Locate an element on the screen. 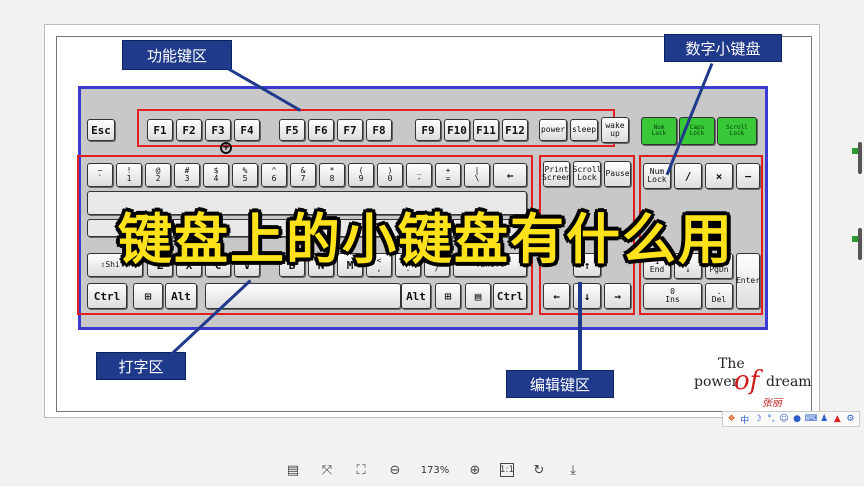  zoom-level: 173% is located at coordinates (435, 470).